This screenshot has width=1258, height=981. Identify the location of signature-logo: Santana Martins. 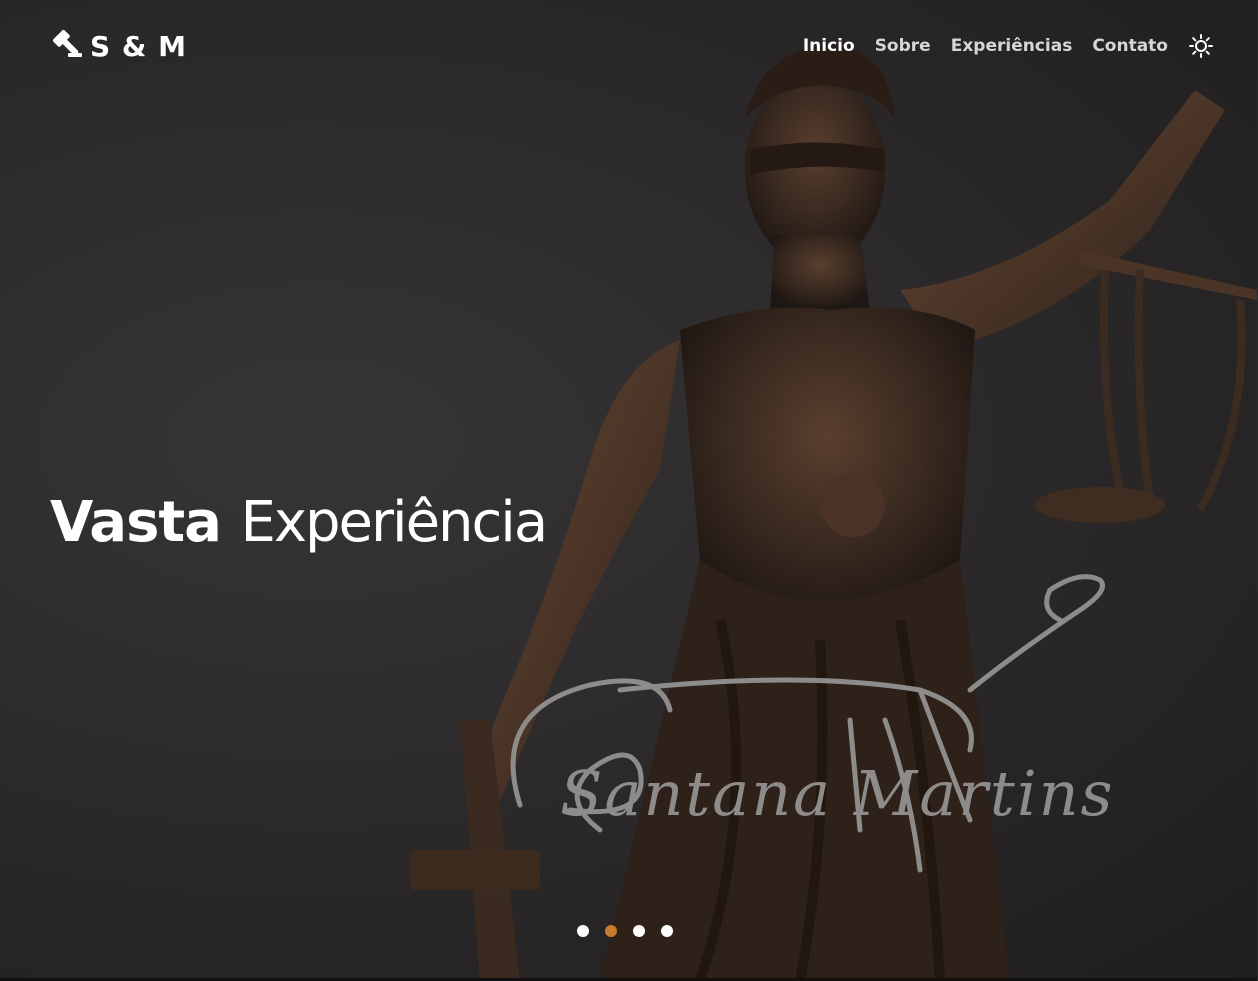
(812, 723).